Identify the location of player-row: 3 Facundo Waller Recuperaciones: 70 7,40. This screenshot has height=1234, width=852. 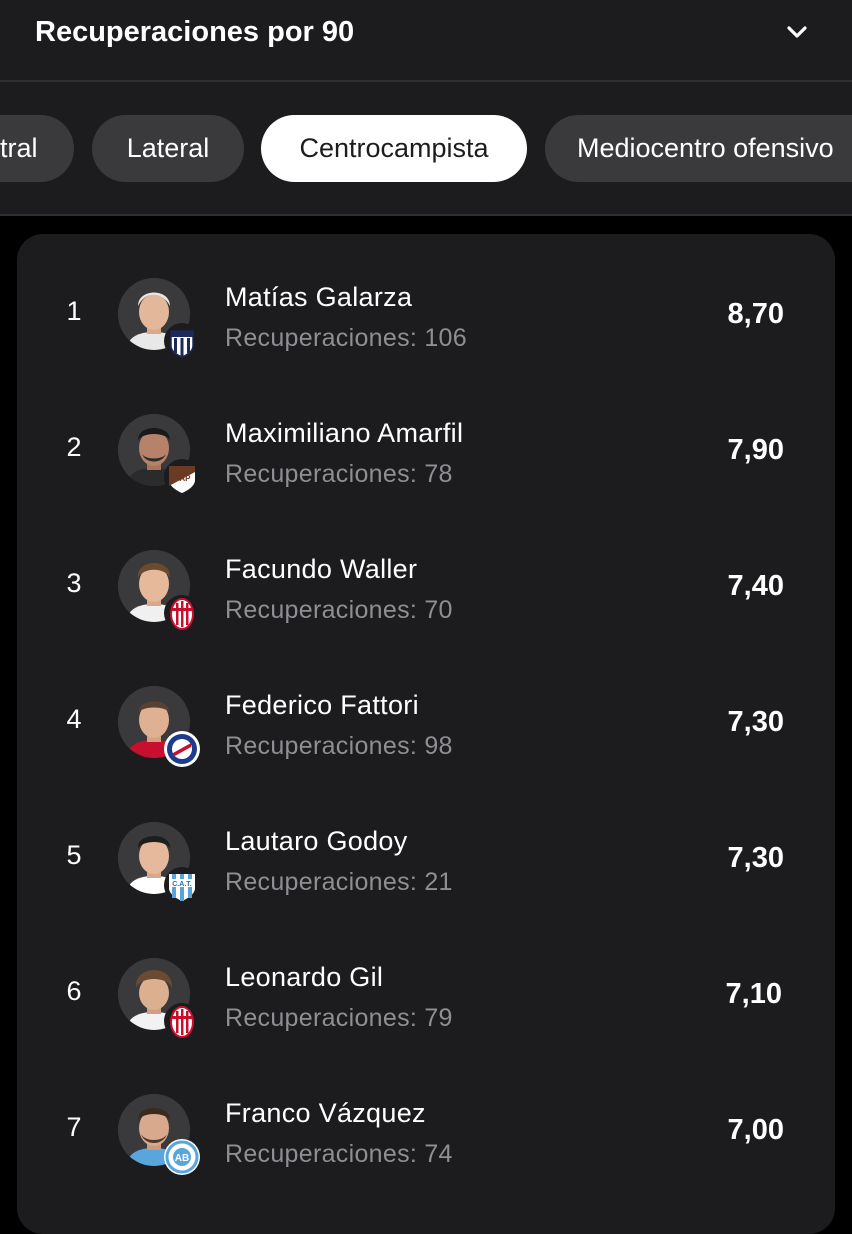
(426, 582).